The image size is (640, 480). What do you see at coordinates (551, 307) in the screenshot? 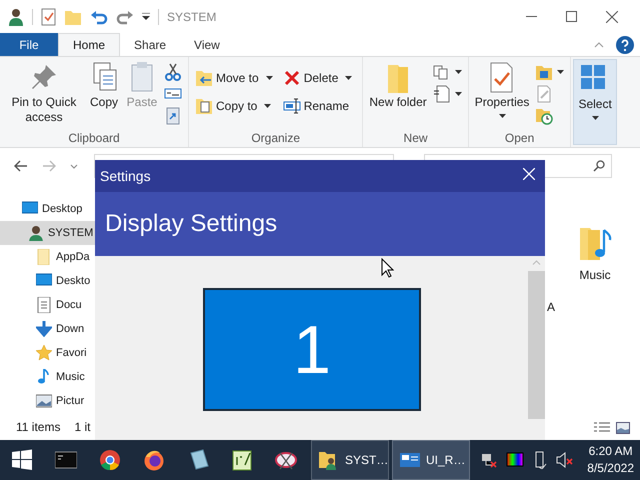
I see `column-text: A` at bounding box center [551, 307].